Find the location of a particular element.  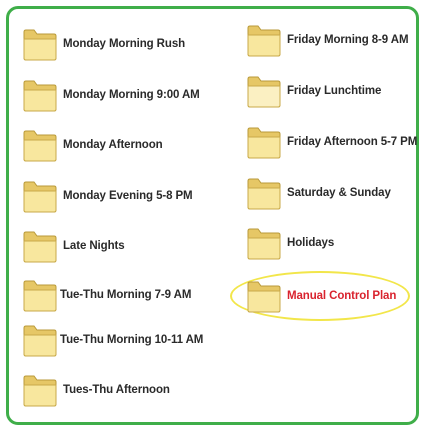

folder-label: Late Nights is located at coordinates (94, 246).